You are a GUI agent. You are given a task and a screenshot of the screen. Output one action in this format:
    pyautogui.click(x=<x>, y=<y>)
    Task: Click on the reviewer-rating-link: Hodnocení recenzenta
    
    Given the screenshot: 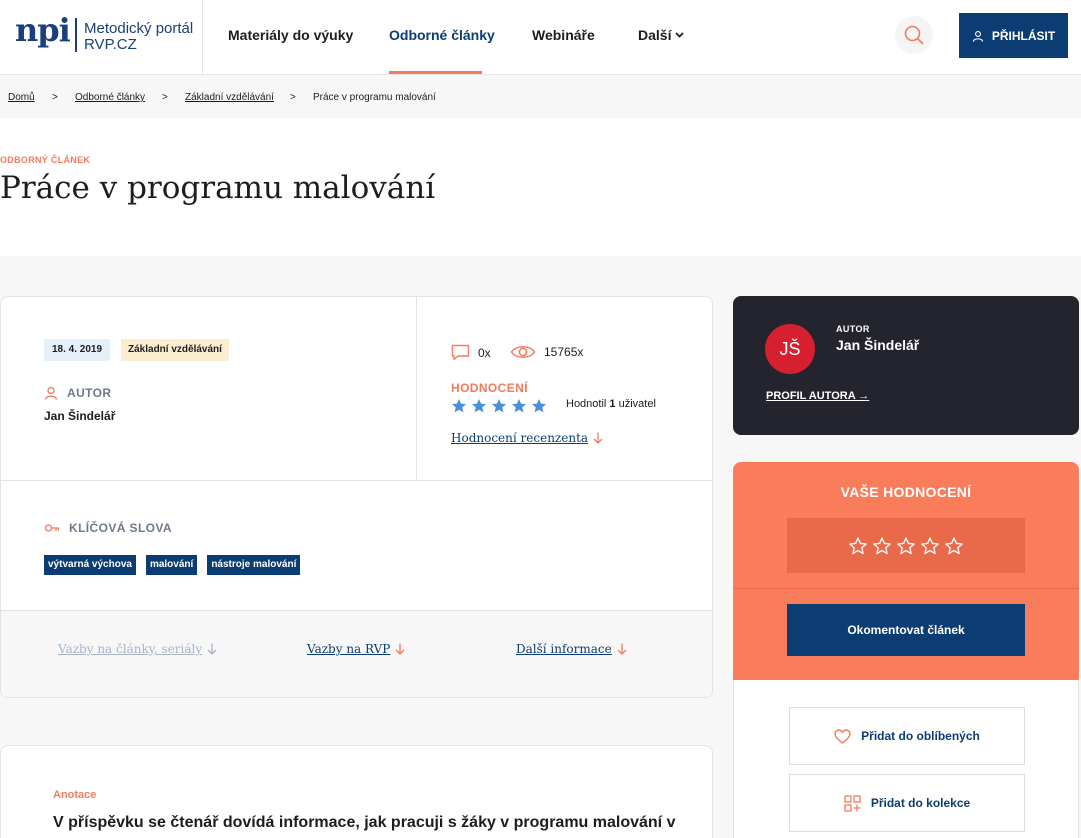 What is the action you would take?
    pyautogui.click(x=527, y=438)
    